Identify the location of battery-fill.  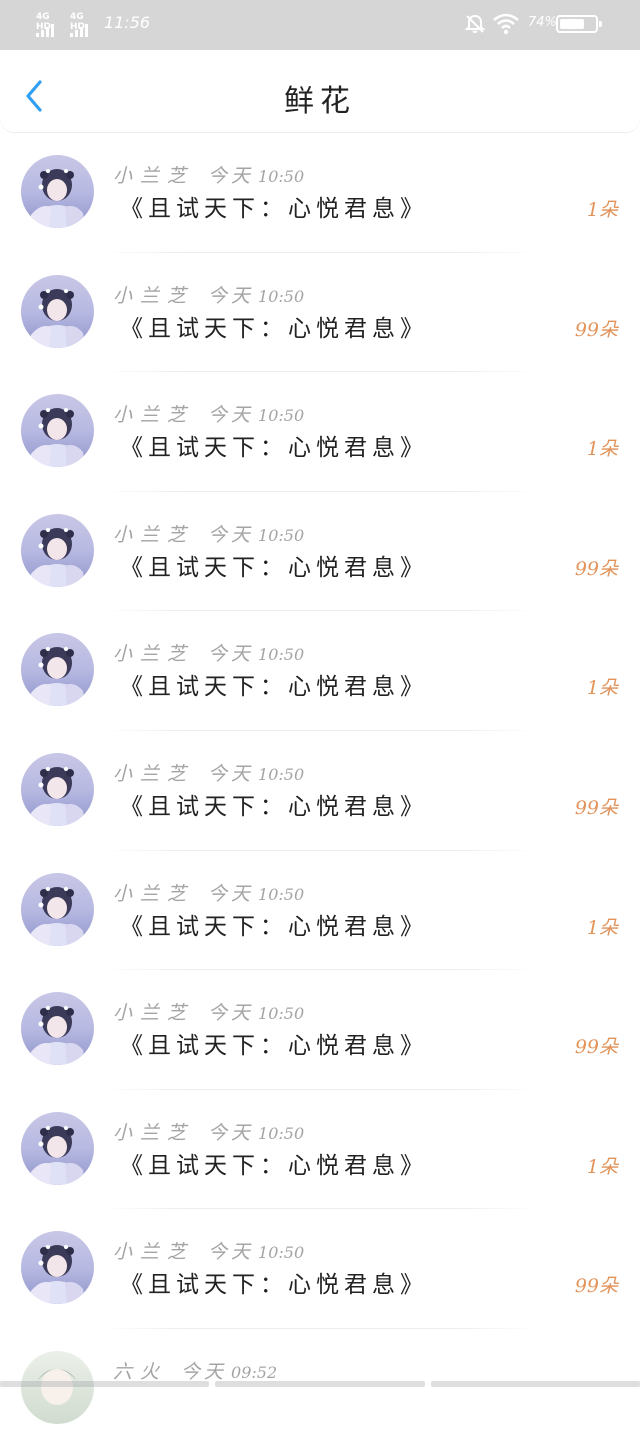
(572, 24).